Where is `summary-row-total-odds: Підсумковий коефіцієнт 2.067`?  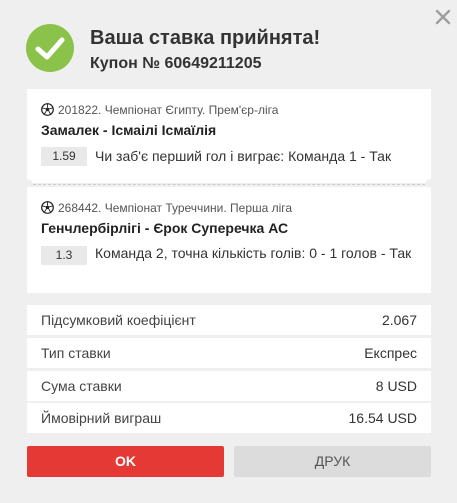 summary-row-total-odds: Підсумковий коефіцієнт 2.067 is located at coordinates (229, 320).